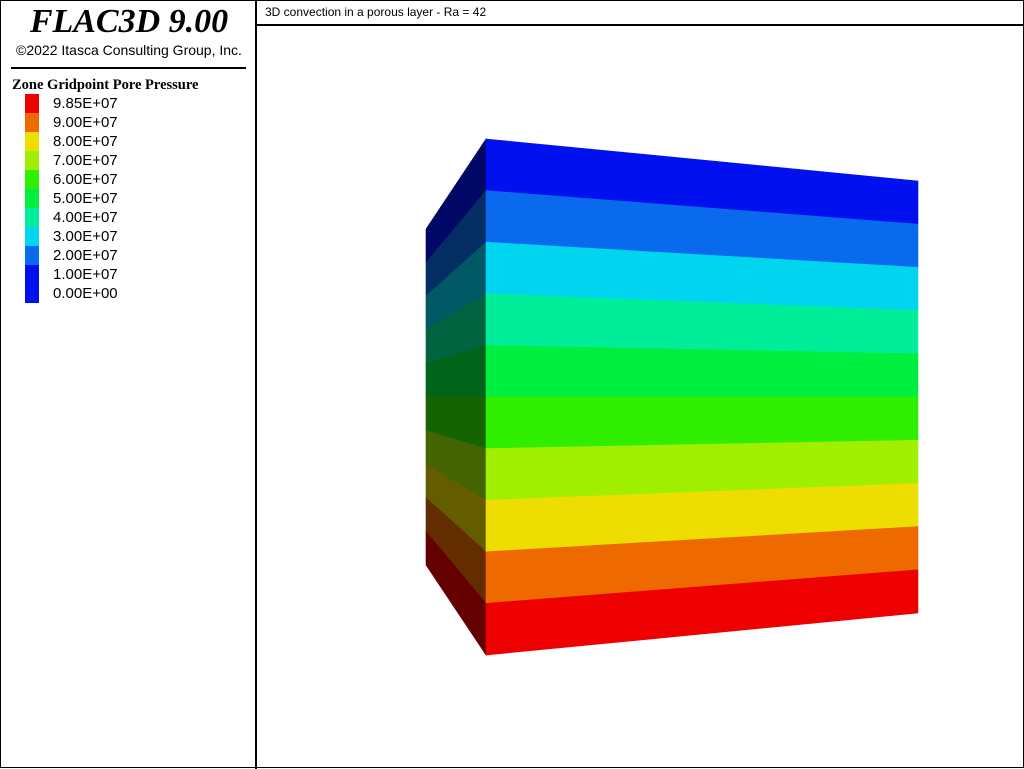 The width and height of the screenshot is (1024, 769). Describe the element at coordinates (85, 122) in the screenshot. I see `legend-label: 9.00E+07` at that location.